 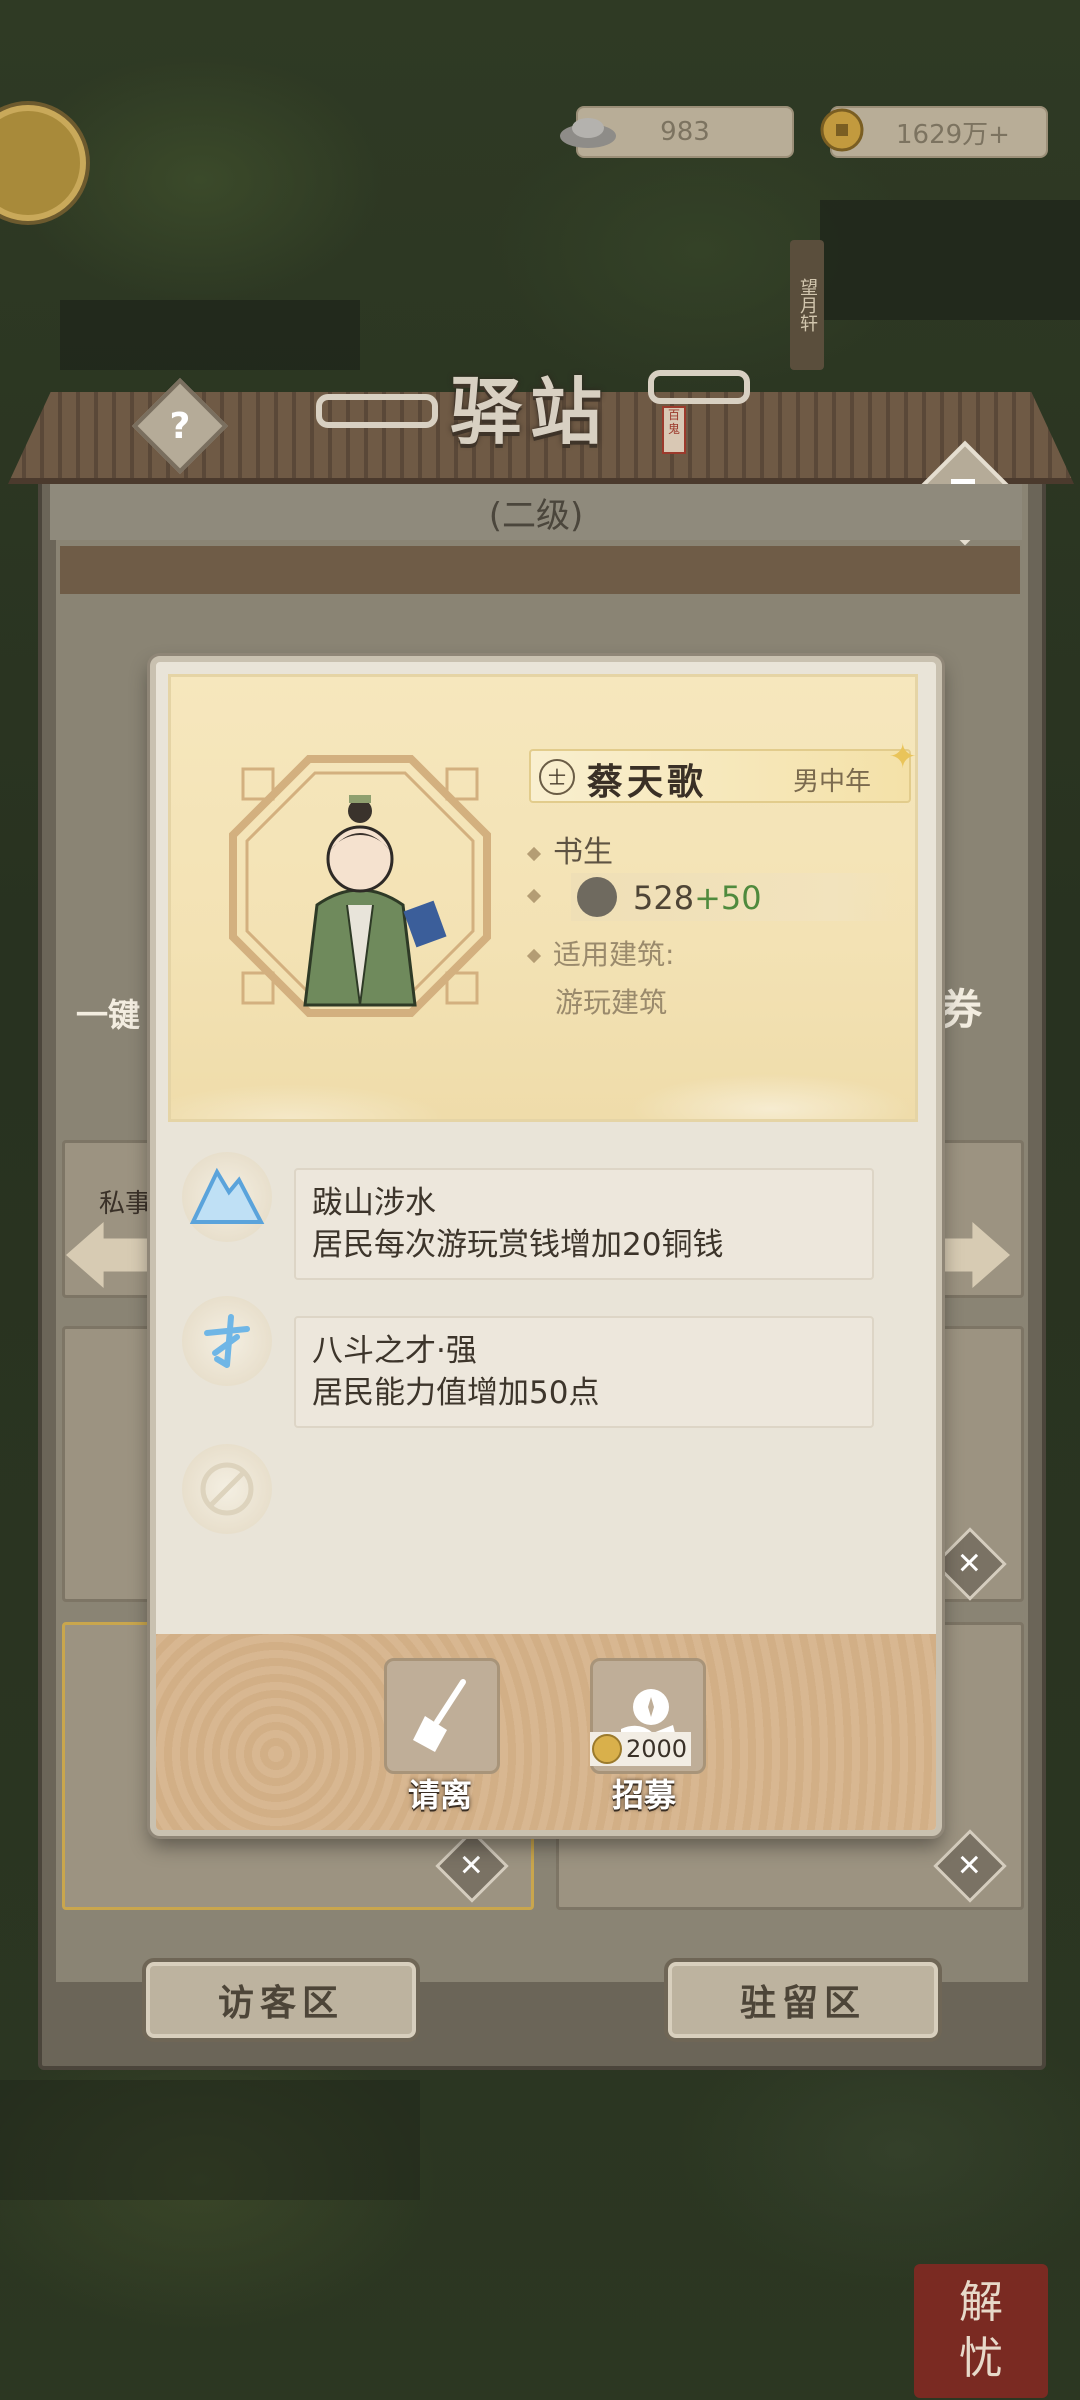 What do you see at coordinates (456, 1393) in the screenshot?
I see `skill-description: 居民能力值增加50点` at bounding box center [456, 1393].